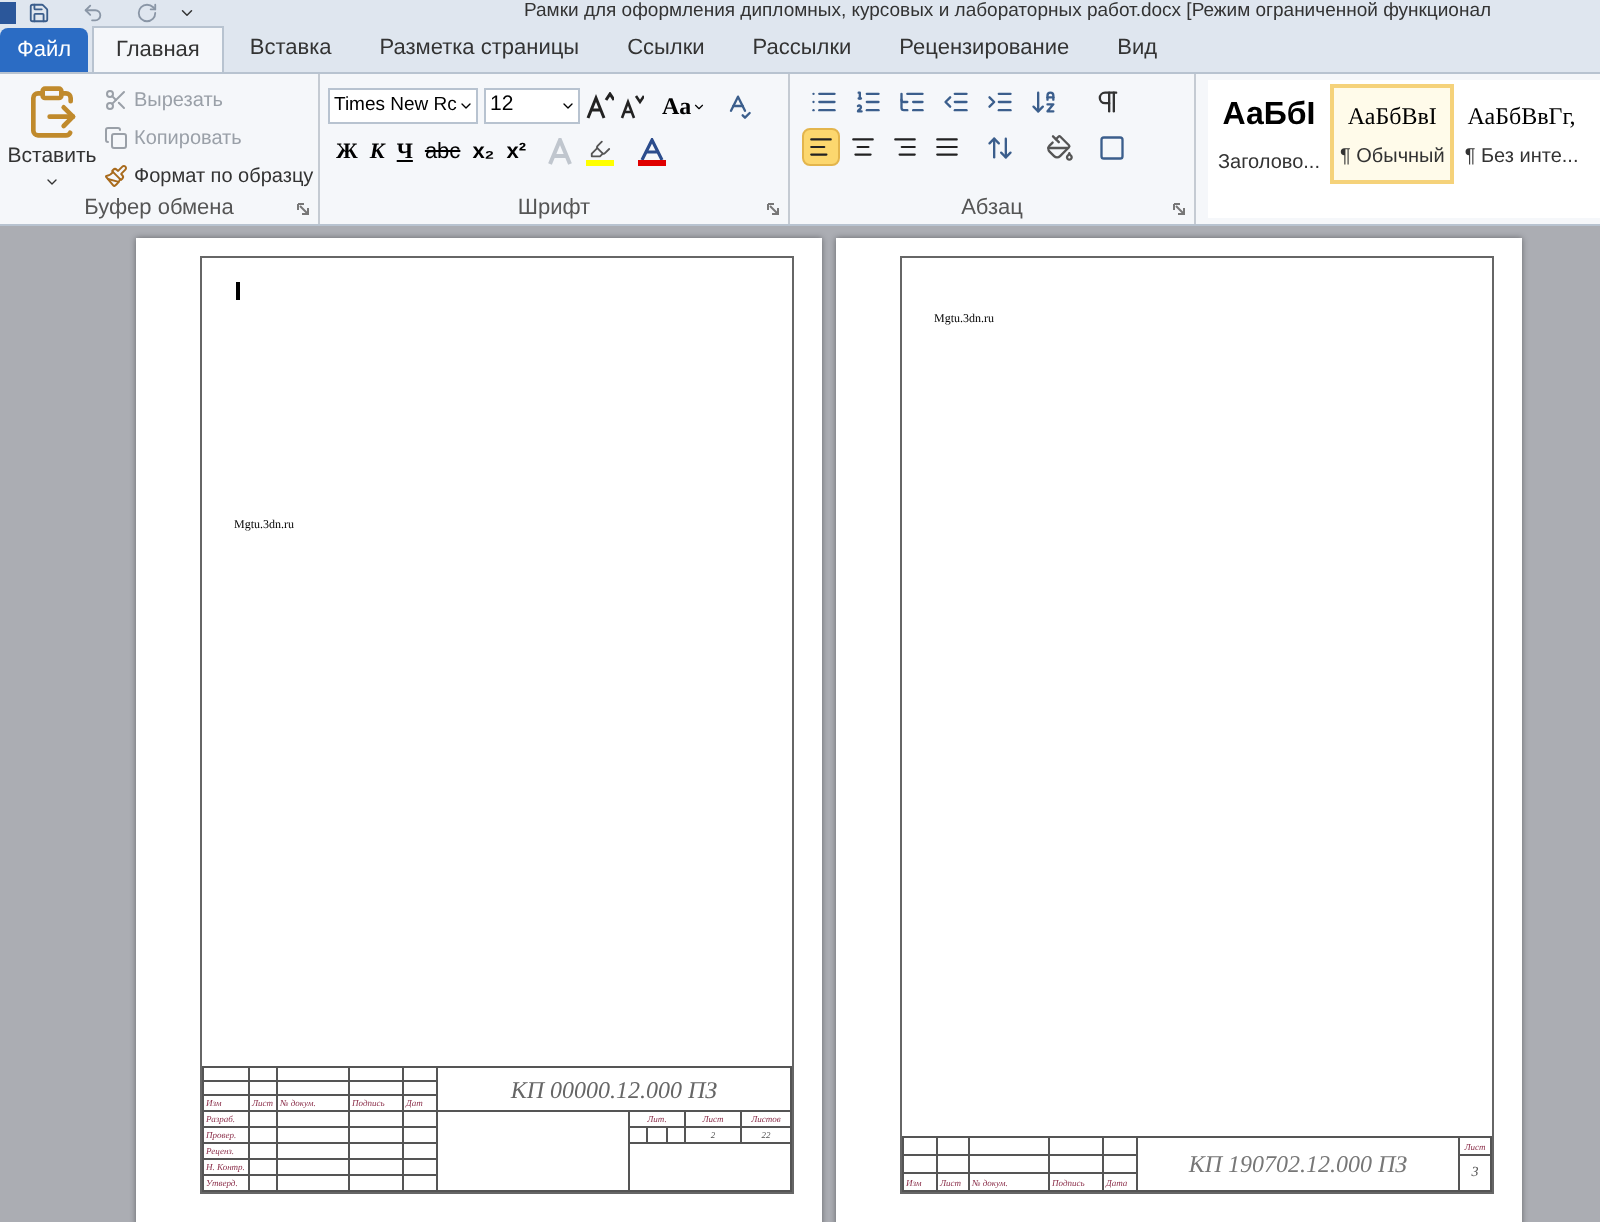 The image size is (1600, 1222). I want to click on change-case-button: Aa, so click(684, 106).